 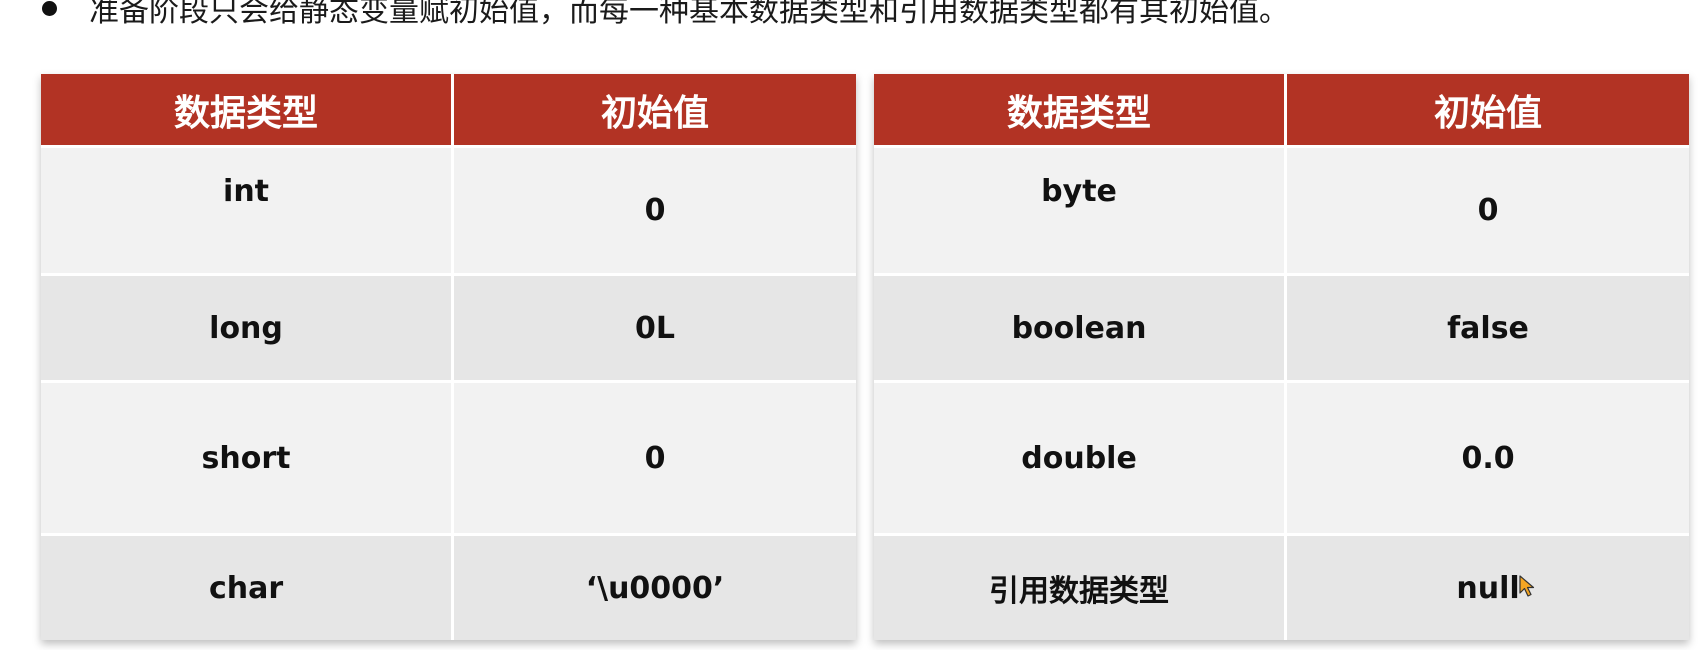 What do you see at coordinates (1527, 586) in the screenshot?
I see `mouse-pointer-icon` at bounding box center [1527, 586].